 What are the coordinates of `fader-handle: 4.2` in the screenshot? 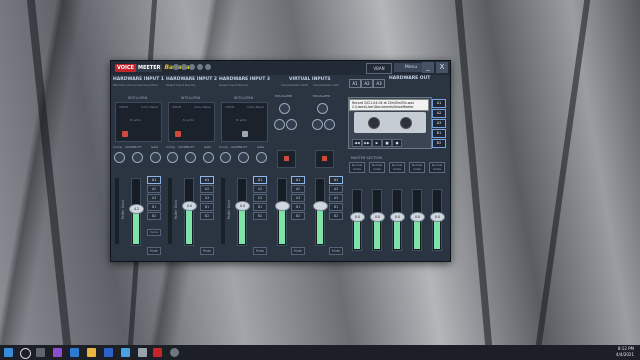 It's located at (136, 209).